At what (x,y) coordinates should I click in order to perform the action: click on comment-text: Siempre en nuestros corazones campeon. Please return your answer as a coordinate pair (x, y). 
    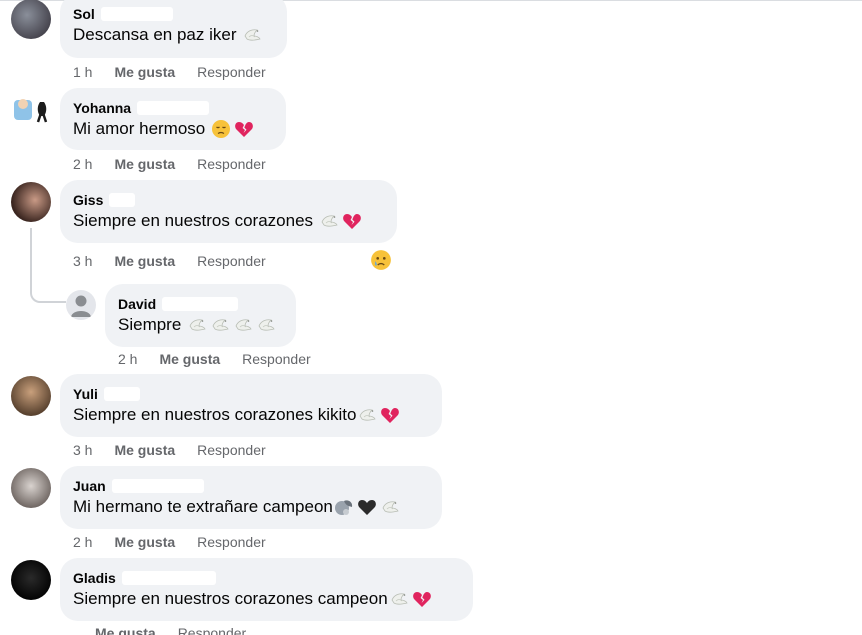
    Looking at the image, I should click on (230, 598).